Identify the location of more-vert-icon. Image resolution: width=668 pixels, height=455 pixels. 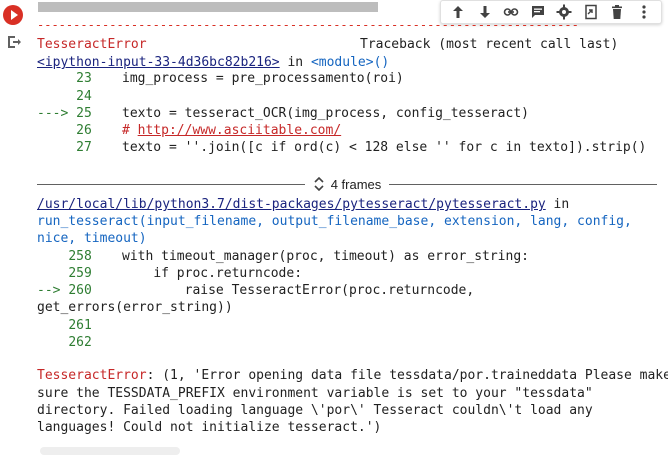
(644, 12).